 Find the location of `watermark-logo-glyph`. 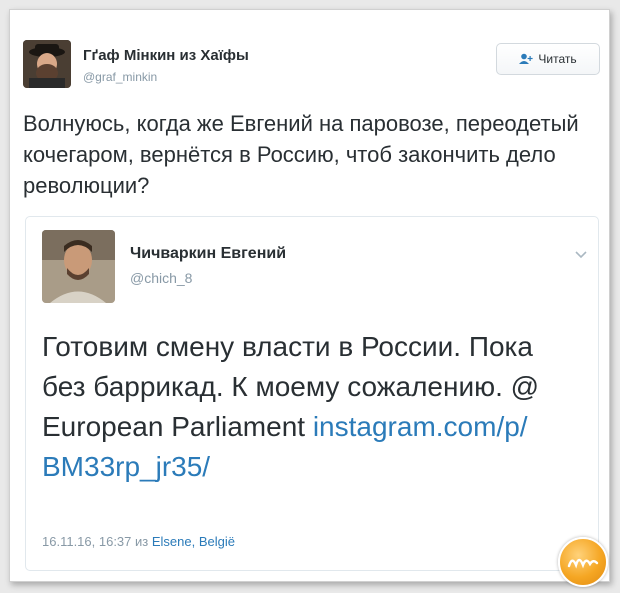

watermark-logo-glyph is located at coordinates (583, 563).